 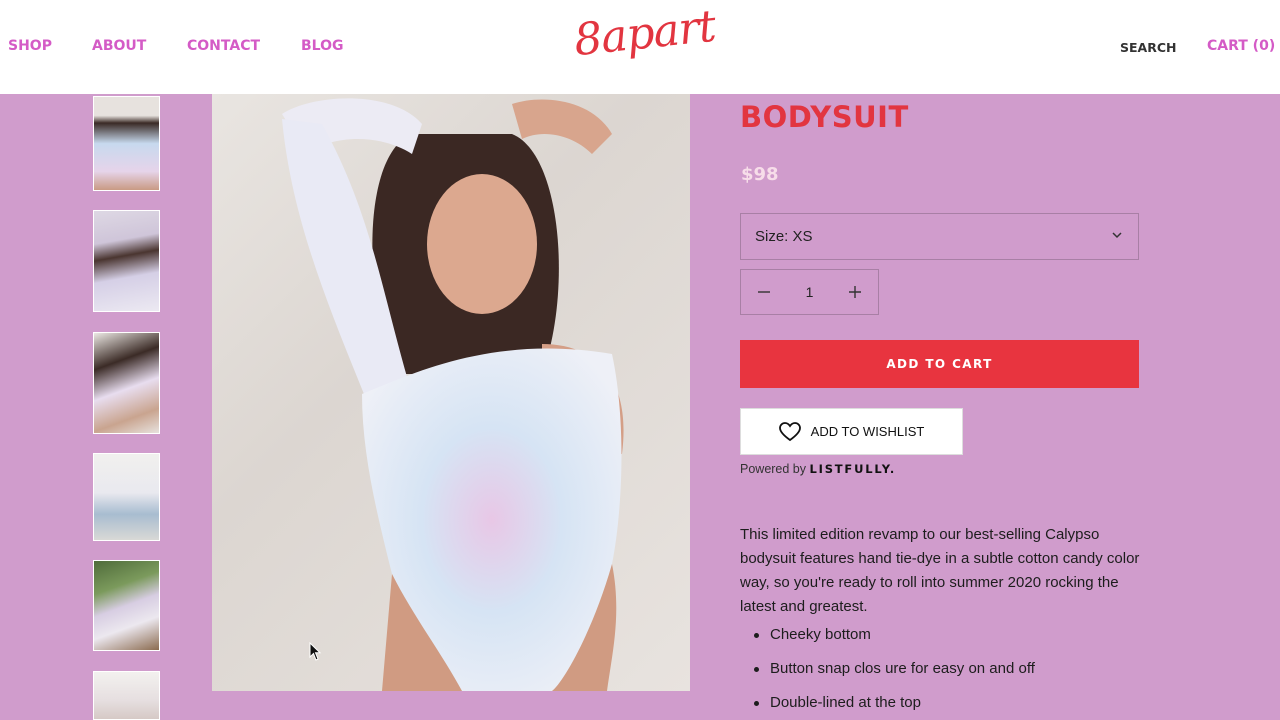 What do you see at coordinates (119, 46) in the screenshot?
I see `nav-about: ABOUT` at bounding box center [119, 46].